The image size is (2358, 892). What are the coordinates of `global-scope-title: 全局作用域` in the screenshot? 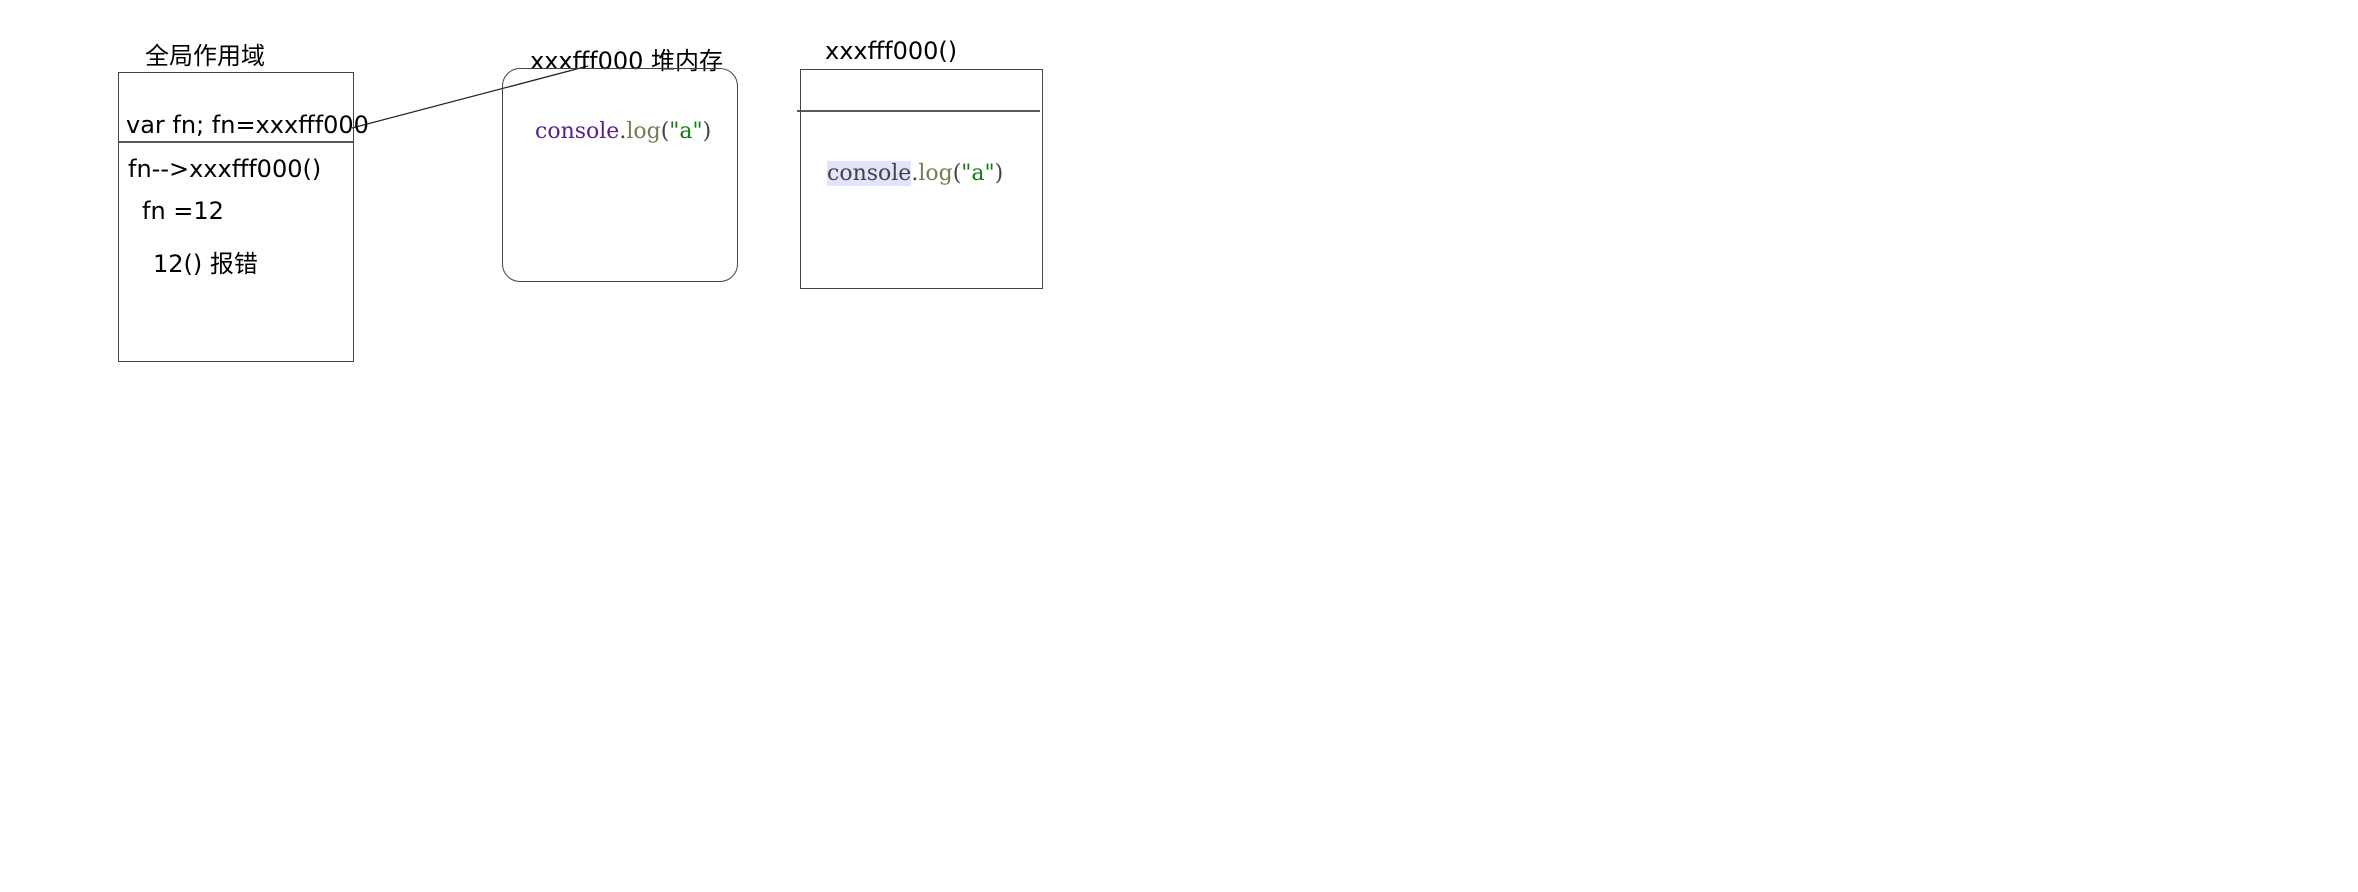 It's located at (205, 56).